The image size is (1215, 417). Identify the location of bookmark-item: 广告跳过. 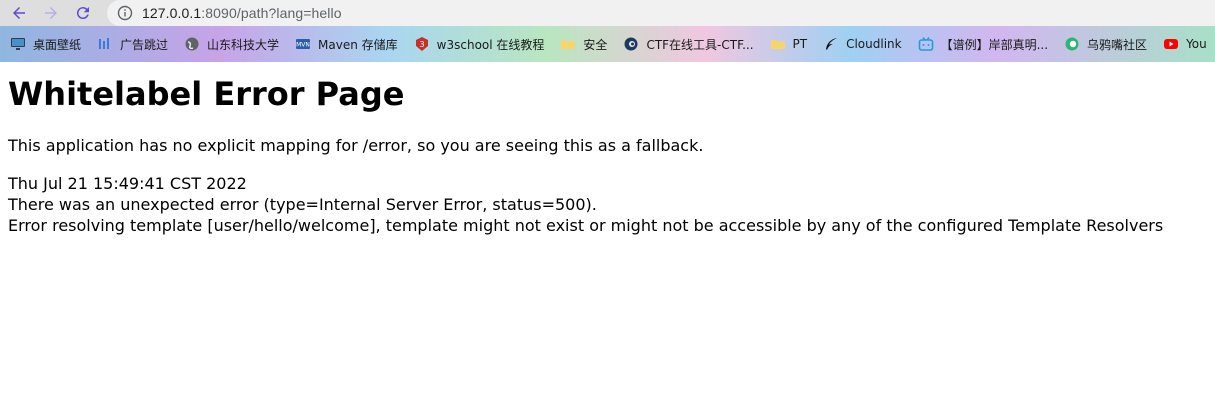
(132, 44).